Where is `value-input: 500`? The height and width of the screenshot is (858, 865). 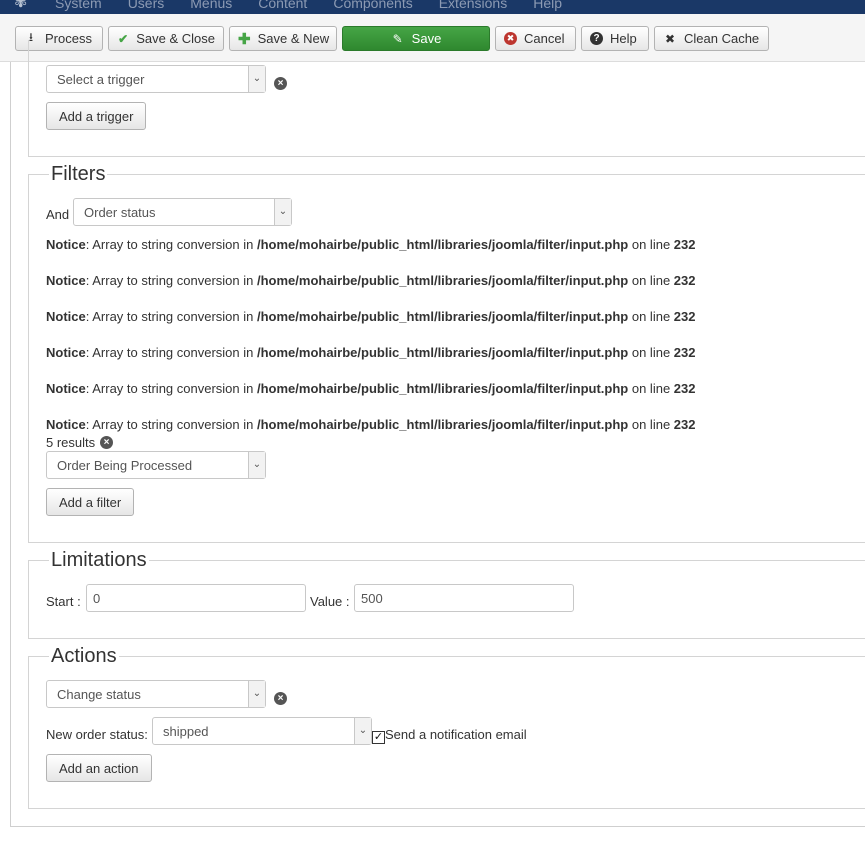 value-input: 500 is located at coordinates (464, 598).